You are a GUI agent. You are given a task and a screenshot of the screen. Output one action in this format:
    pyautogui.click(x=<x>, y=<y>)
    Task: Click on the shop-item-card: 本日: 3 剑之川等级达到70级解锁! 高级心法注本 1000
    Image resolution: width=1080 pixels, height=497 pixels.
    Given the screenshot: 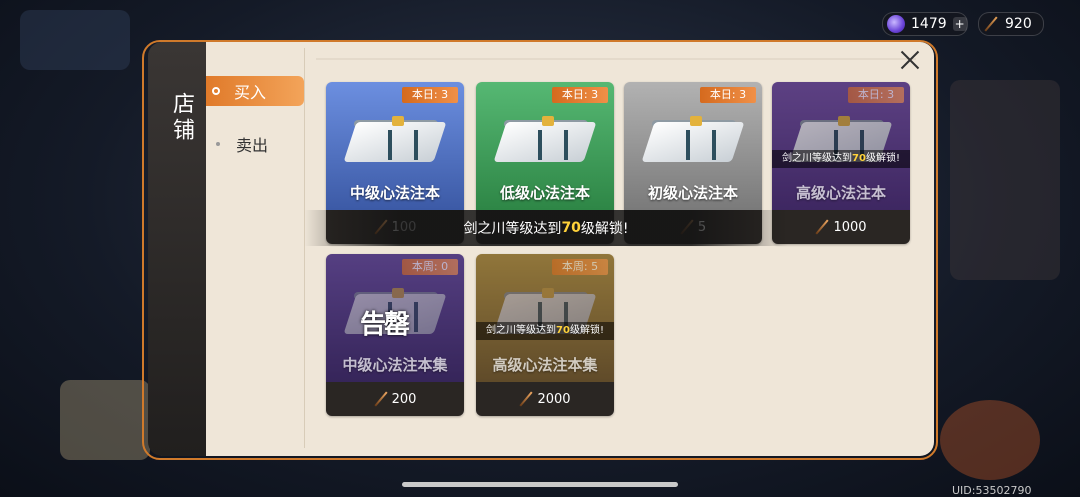 What is the action you would take?
    pyautogui.click(x=841, y=163)
    